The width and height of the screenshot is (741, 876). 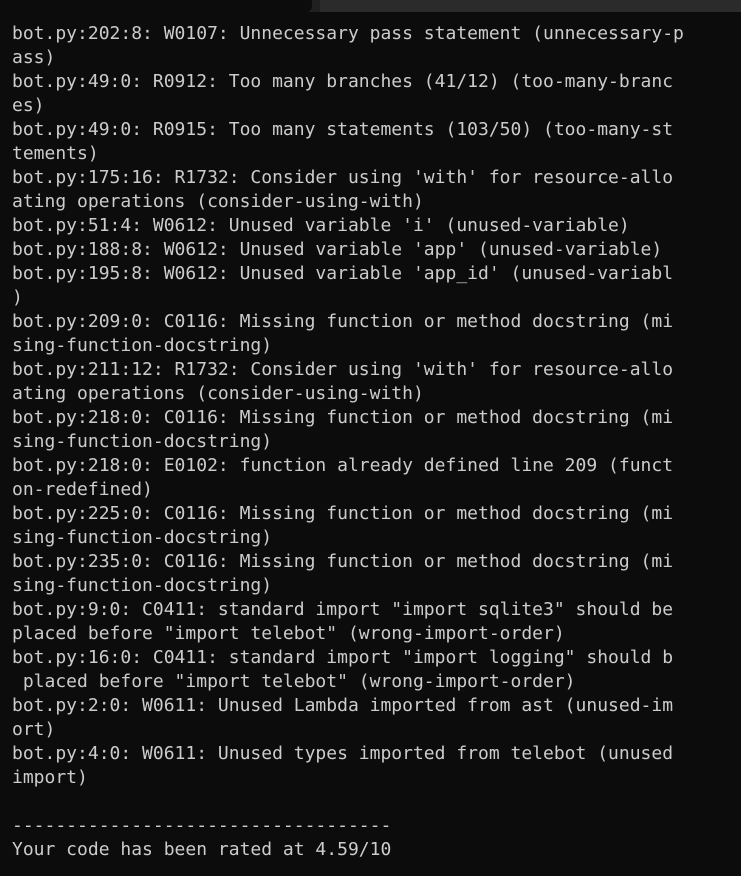 What do you see at coordinates (50, 777) in the screenshot?
I see `terminal-line: import)` at bounding box center [50, 777].